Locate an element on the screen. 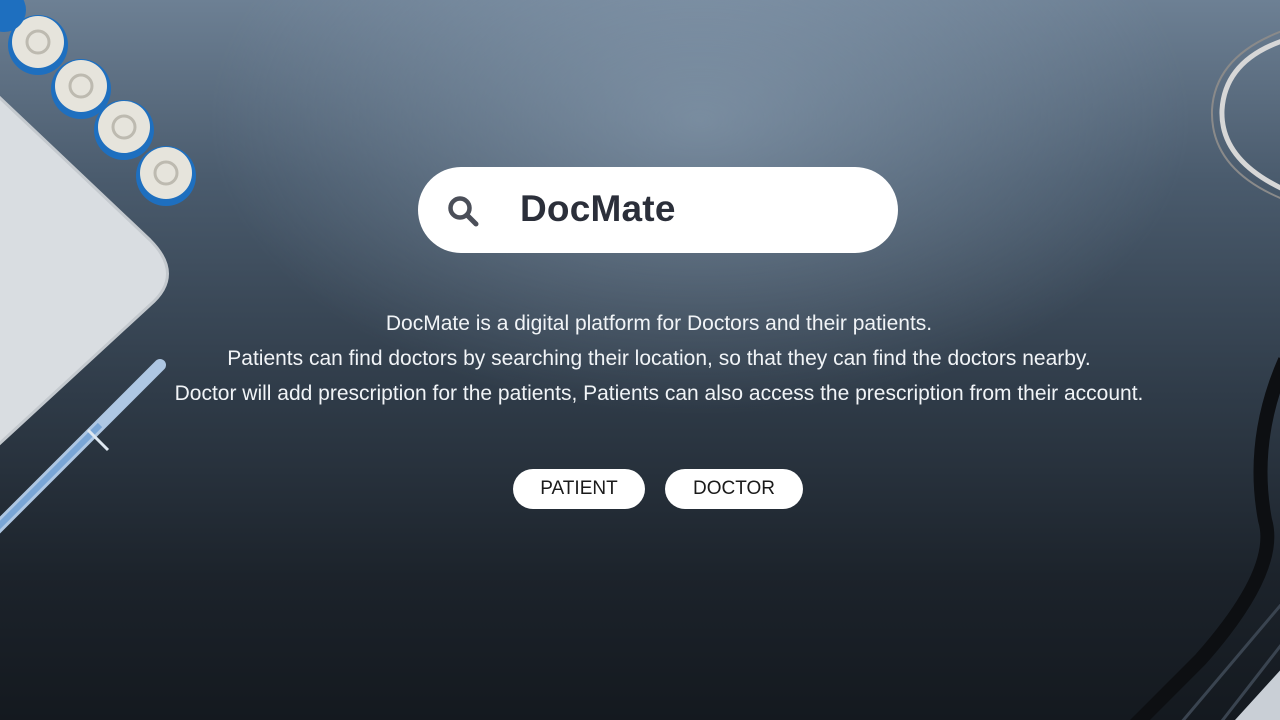 This screenshot has height=720, width=1280. brand-title: DocMate is located at coordinates (598, 208).